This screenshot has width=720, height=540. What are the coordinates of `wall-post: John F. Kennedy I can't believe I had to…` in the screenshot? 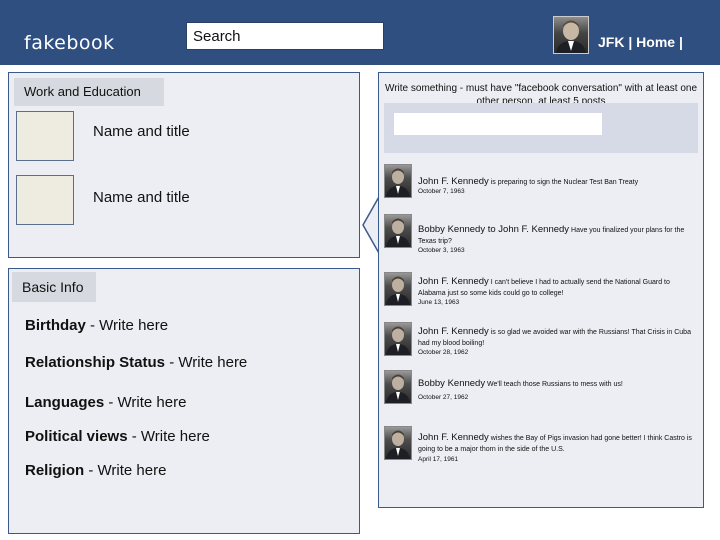 It's located at (541, 297).